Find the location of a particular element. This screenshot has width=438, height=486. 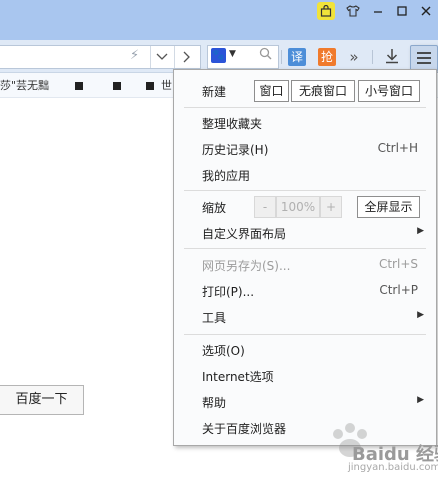

zoom-out-button: - is located at coordinates (265, 207).